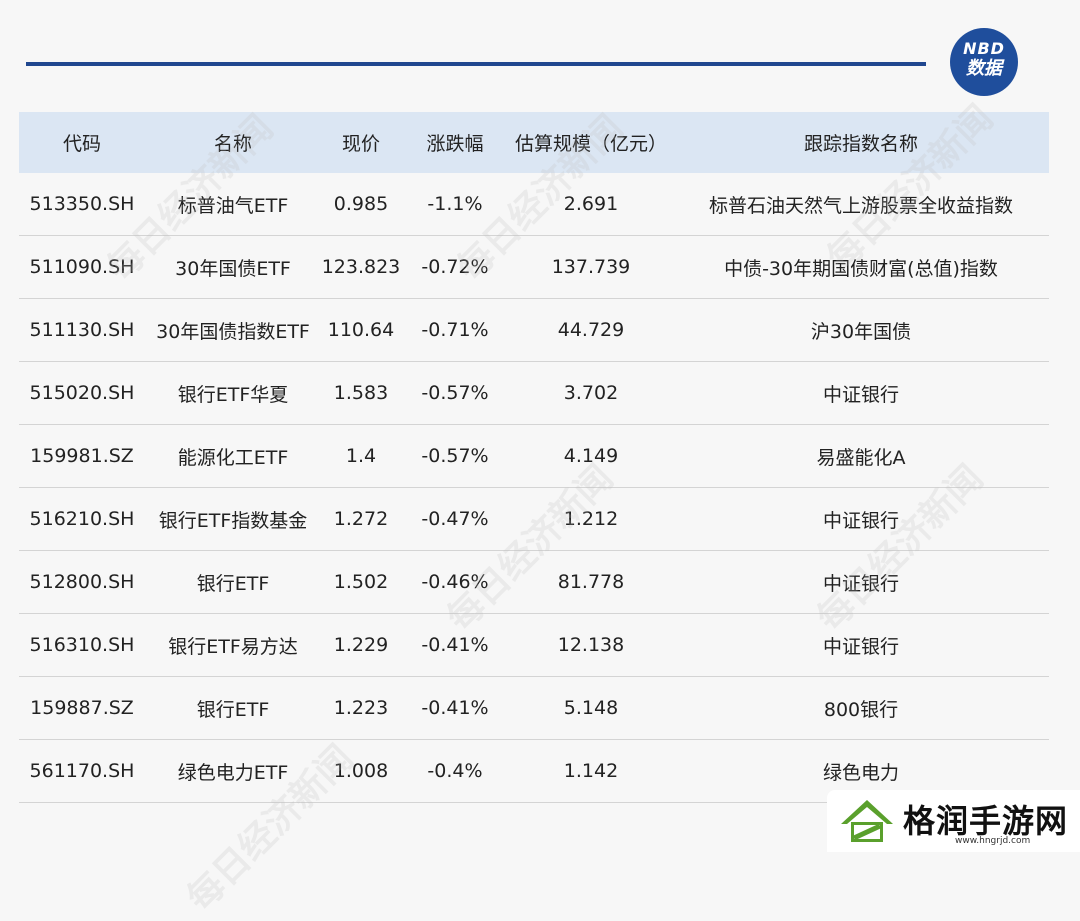 The width and height of the screenshot is (1080, 921). Describe the element at coordinates (361, 771) in the screenshot. I see `cell-price: 1.008` at that location.